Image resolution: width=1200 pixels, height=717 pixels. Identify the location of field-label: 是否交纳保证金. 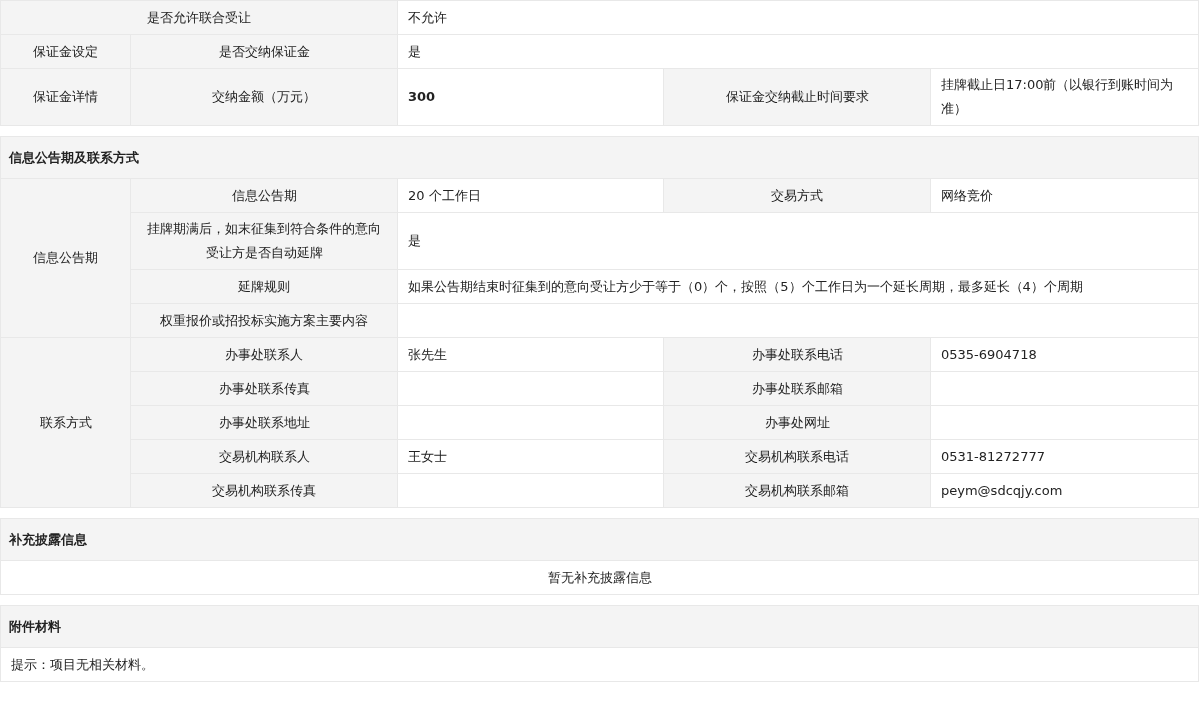
(264, 51).